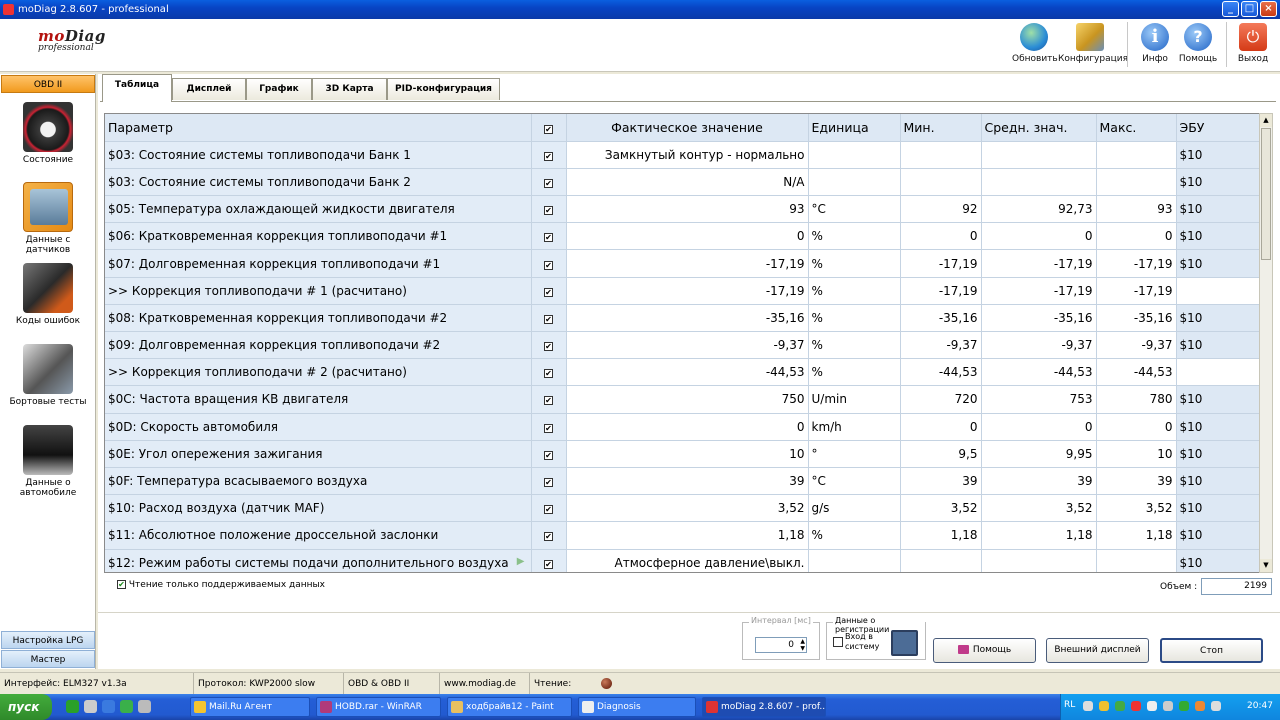 The image size is (1280, 720). Describe the element at coordinates (637, 707) in the screenshot. I see `taskbar-item-diagnosis: Diagnosis` at that location.